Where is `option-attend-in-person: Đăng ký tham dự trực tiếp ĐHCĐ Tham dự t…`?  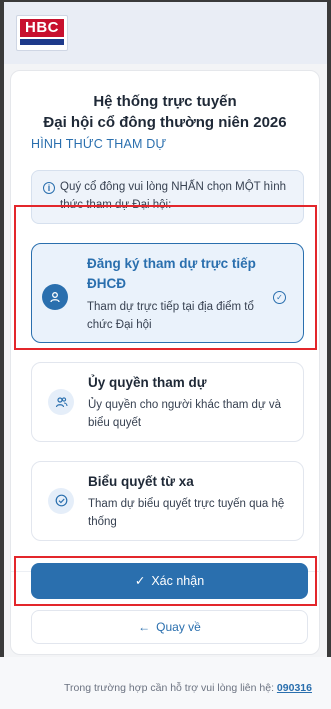
option-attend-in-person: Đăng ký tham dự trực tiếp ĐHCĐ Tham dự t… is located at coordinates (167, 293).